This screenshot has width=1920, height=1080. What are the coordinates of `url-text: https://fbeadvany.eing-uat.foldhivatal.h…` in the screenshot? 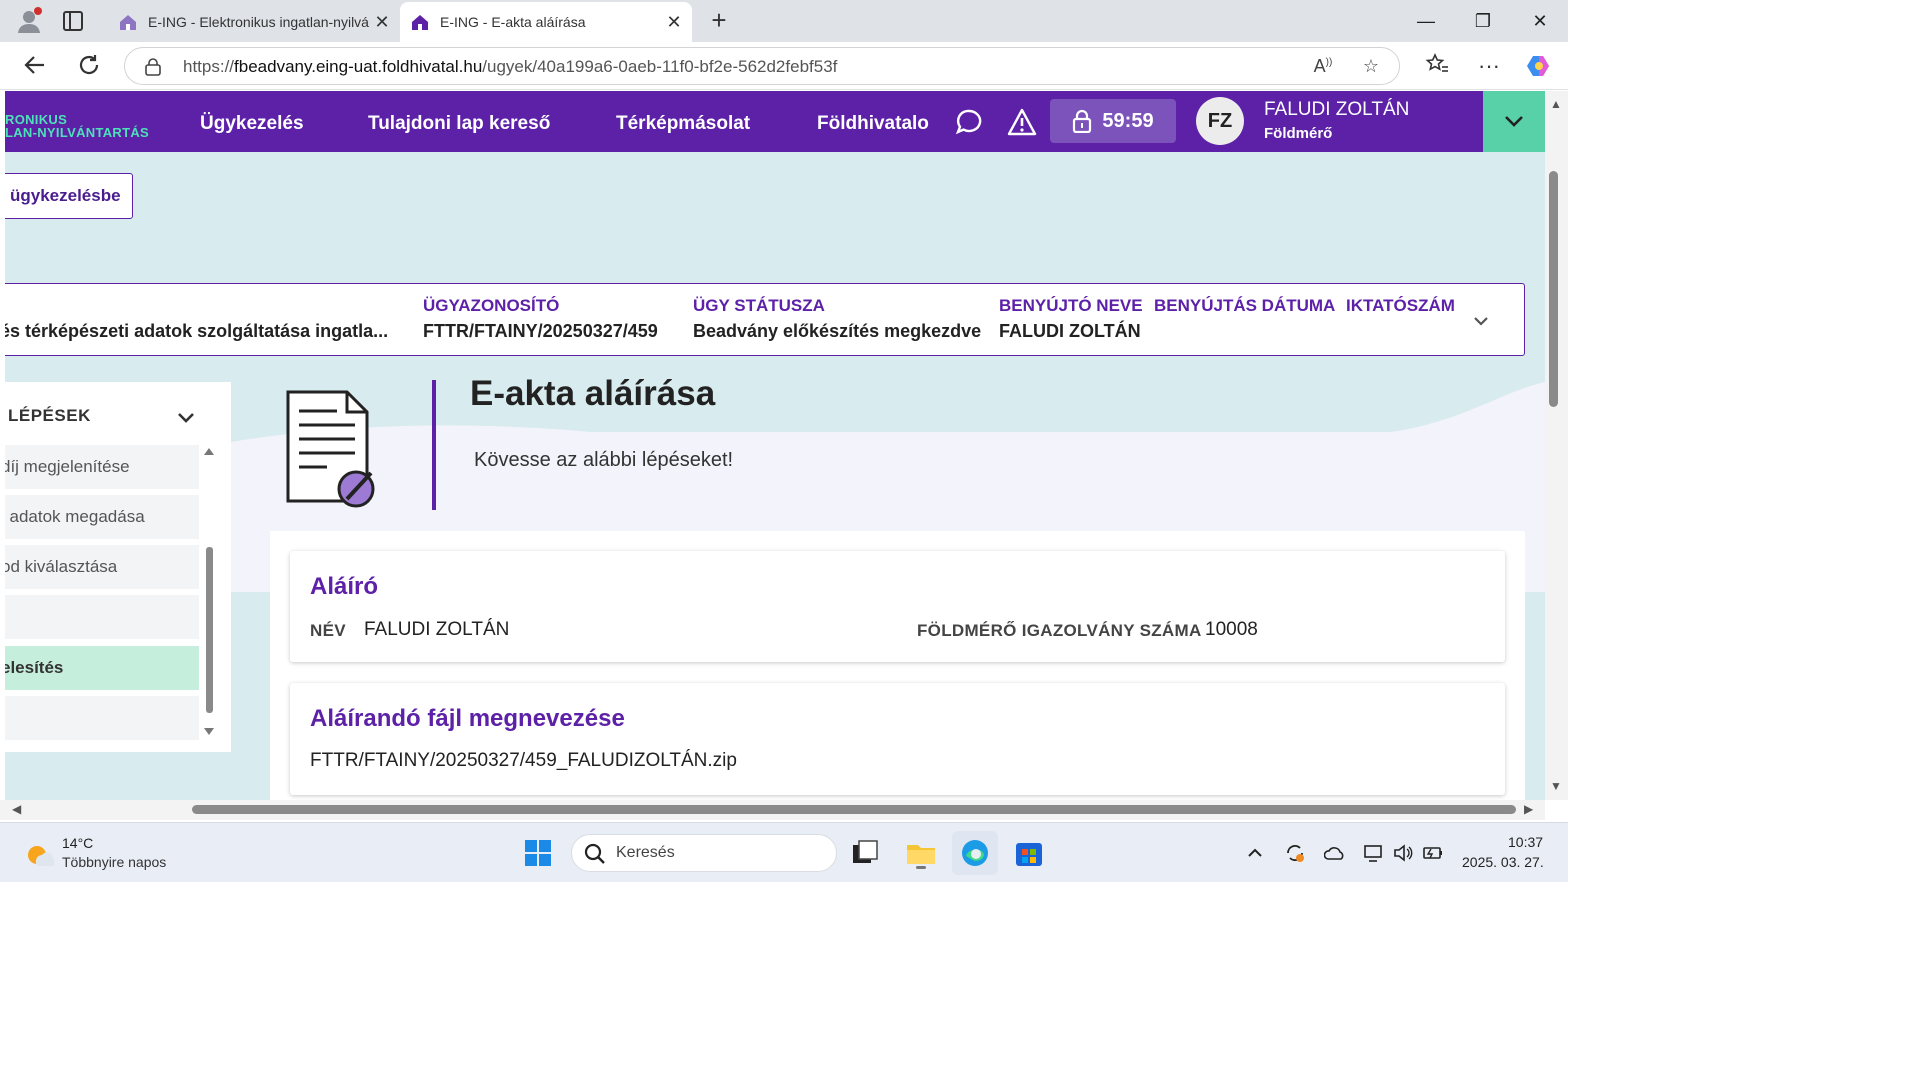 It's located at (510, 66).